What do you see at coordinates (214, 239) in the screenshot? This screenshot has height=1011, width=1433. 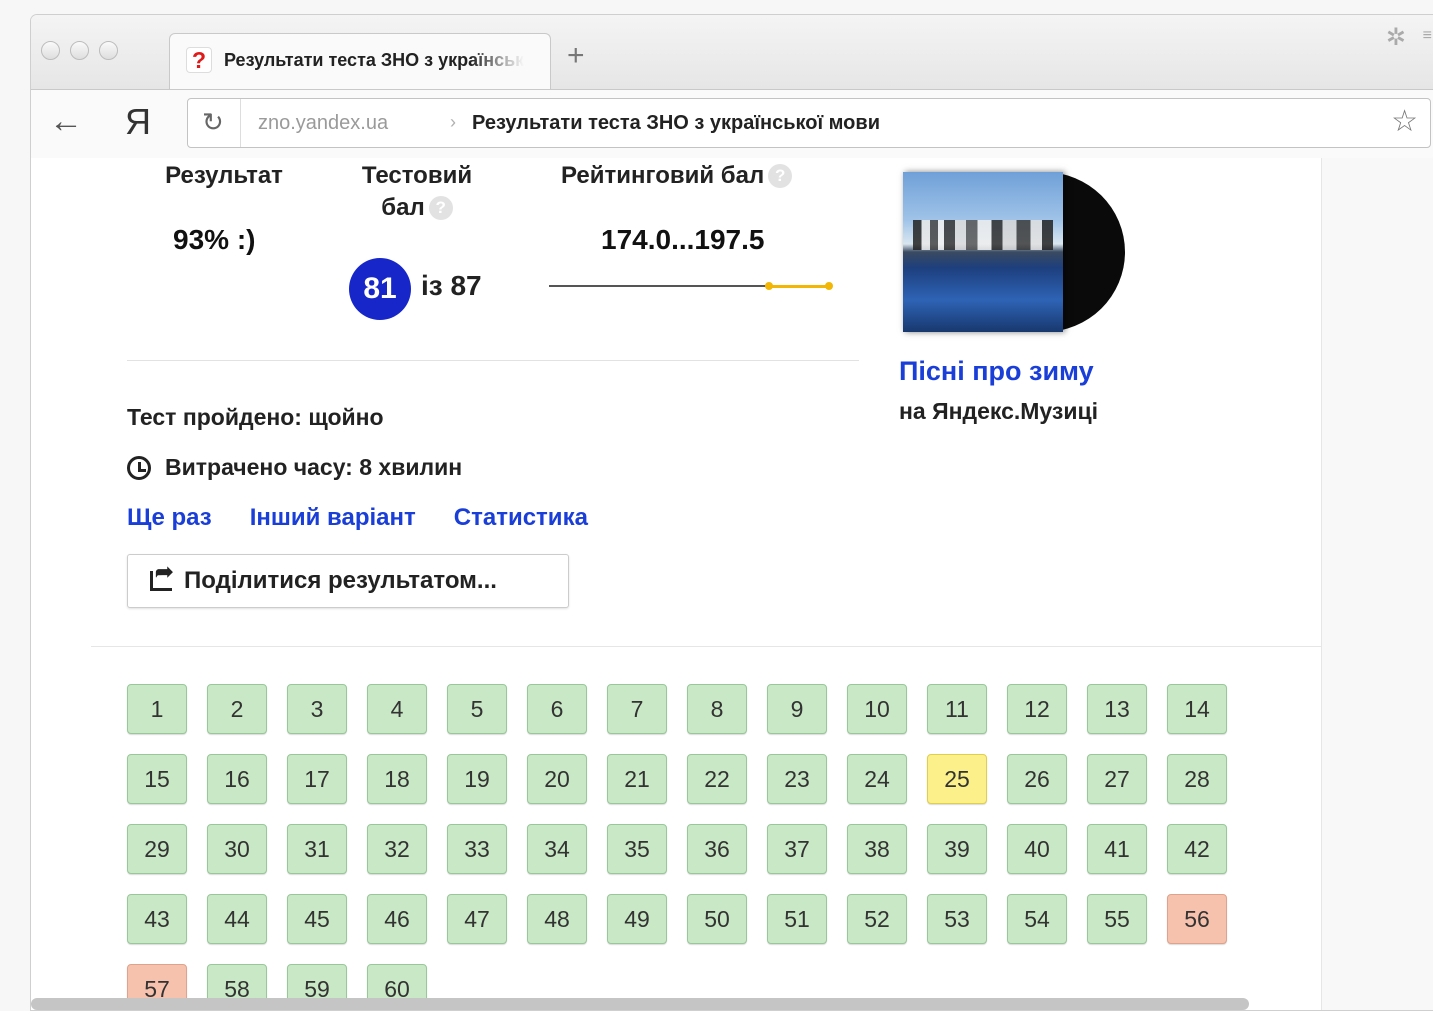 I see `result-value: 93% :)` at bounding box center [214, 239].